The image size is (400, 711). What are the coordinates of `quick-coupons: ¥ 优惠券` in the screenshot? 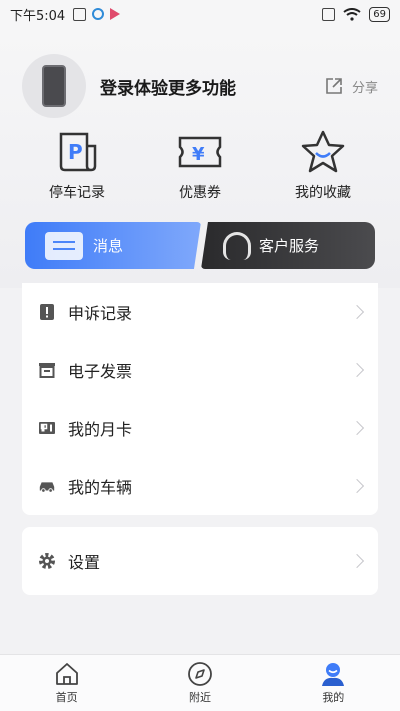 It's located at (200, 168).